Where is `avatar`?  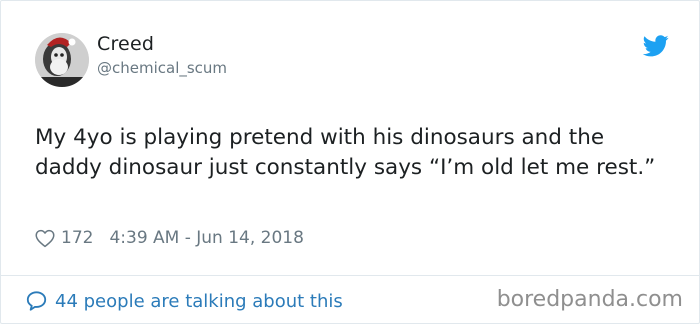 avatar is located at coordinates (62, 60).